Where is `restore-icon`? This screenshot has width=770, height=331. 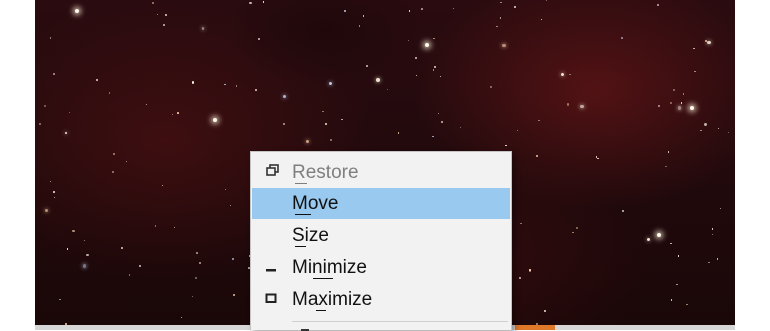
restore-icon is located at coordinates (272, 172).